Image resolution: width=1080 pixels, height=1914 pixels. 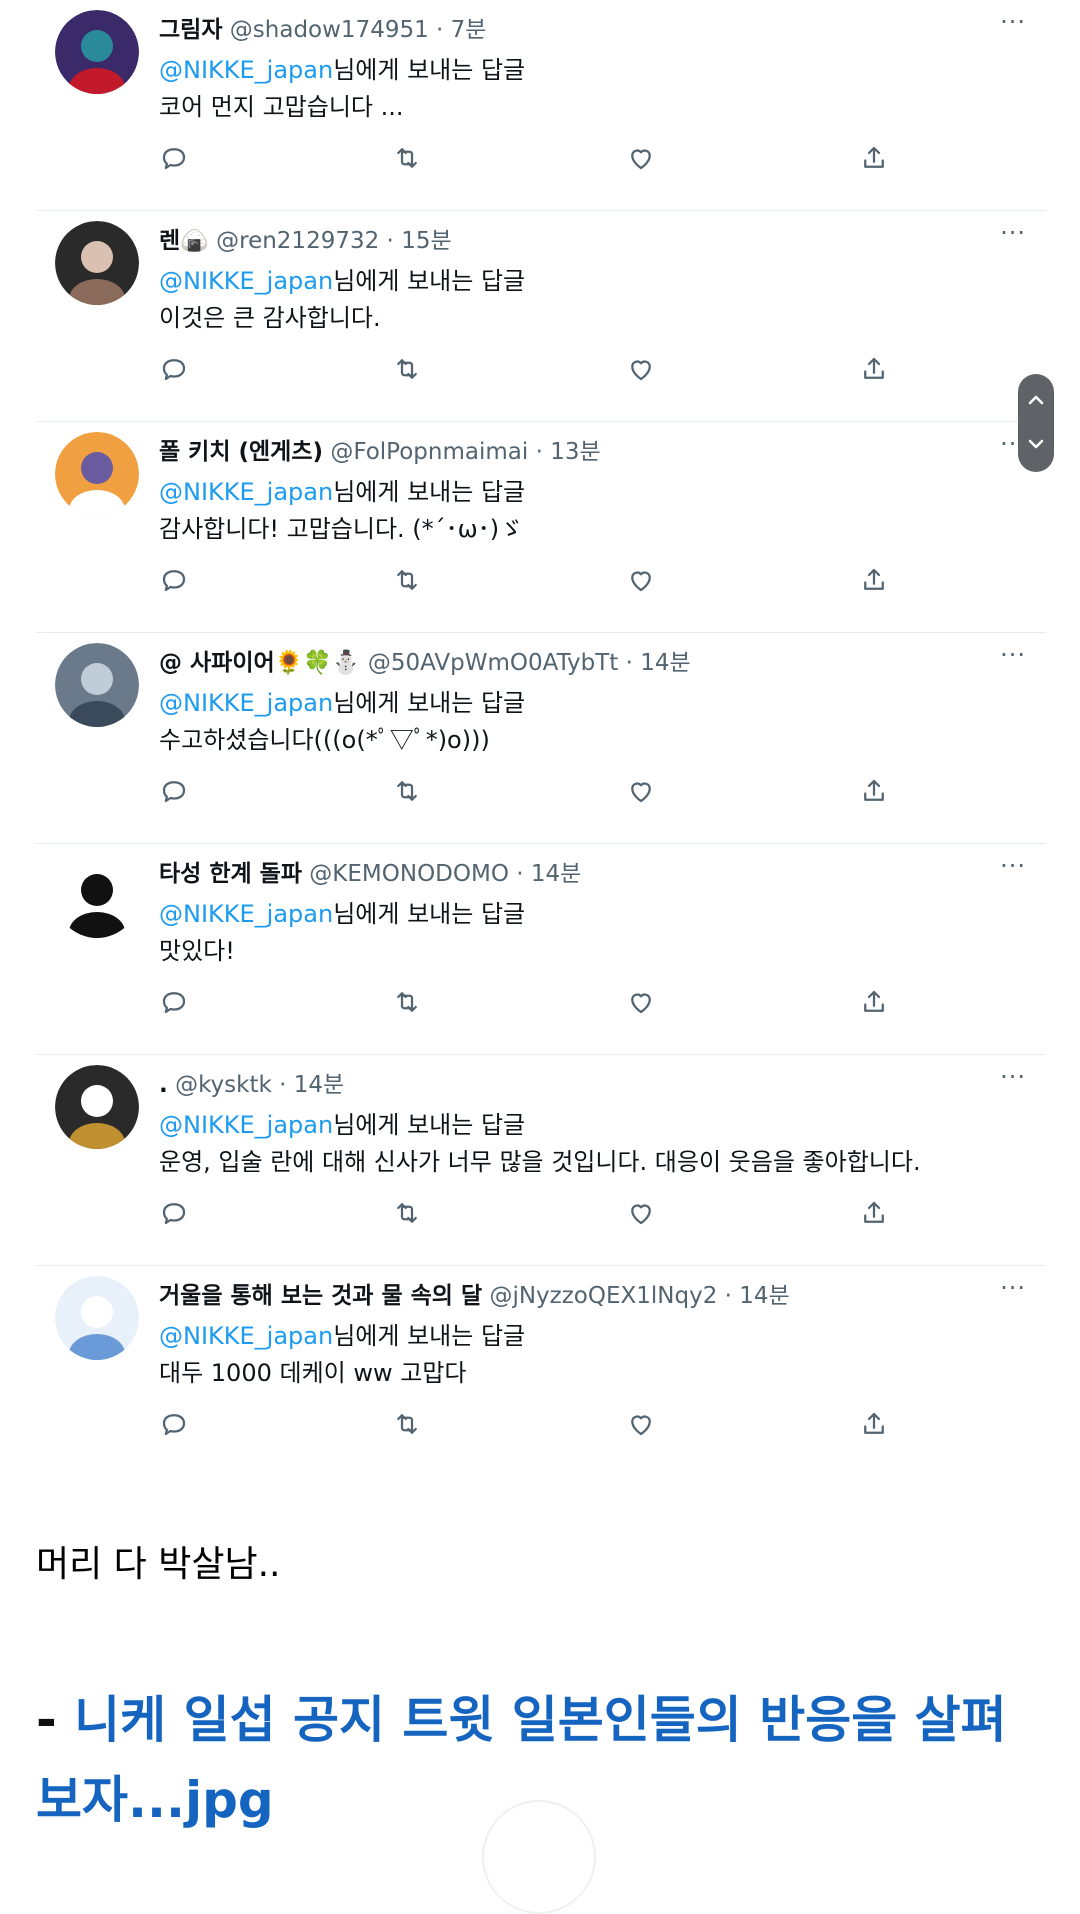 I want to click on tweet-header: 그림자 @shadow174951 · 7분, so click(x=322, y=27).